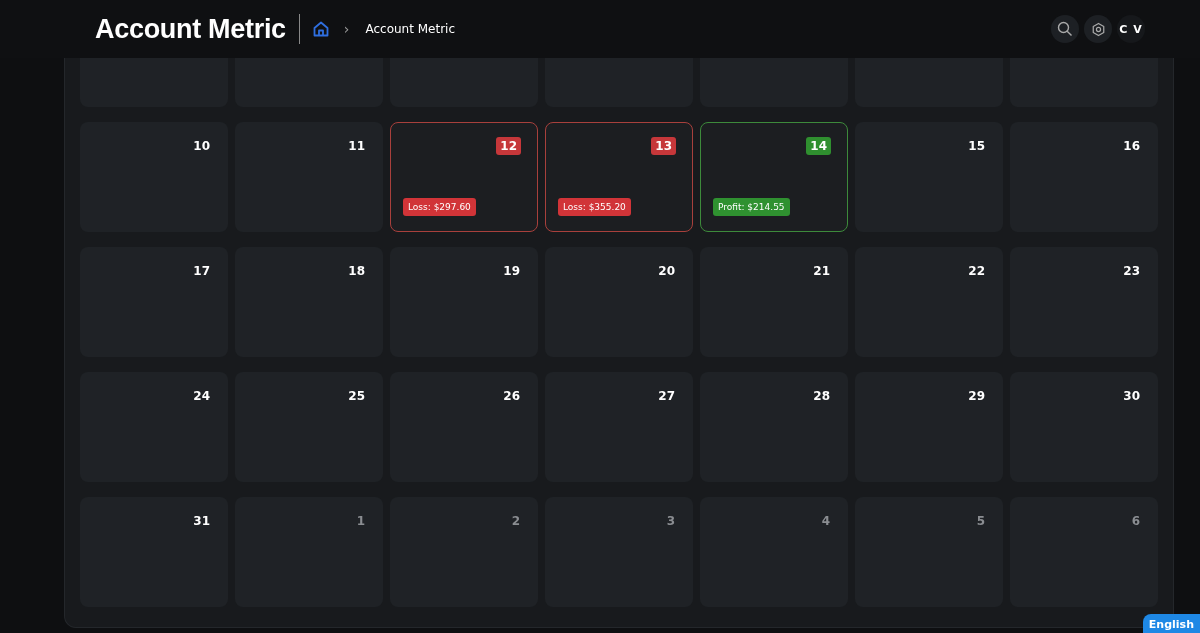 This screenshot has width=1200, height=633. I want to click on day-number: 16, so click(1131, 146).